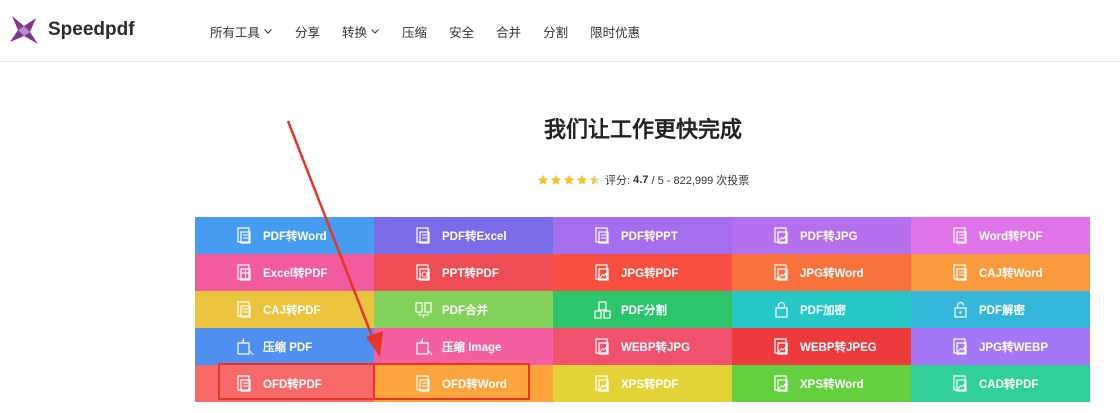 The image size is (1120, 413). I want to click on tool-label: JPG转WEBP, so click(1014, 347).